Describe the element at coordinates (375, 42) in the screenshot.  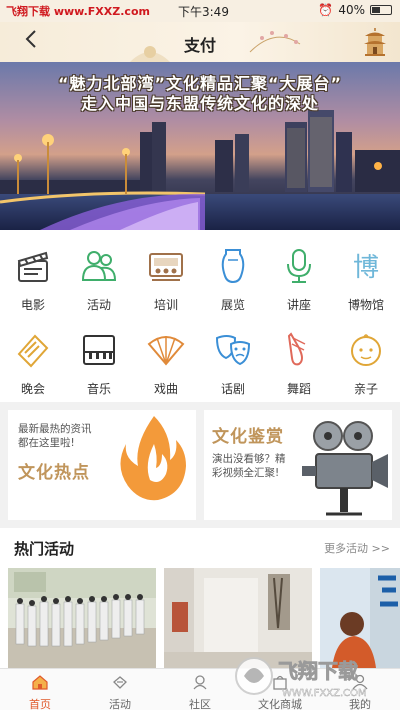
I see `pagoda-icon` at that location.